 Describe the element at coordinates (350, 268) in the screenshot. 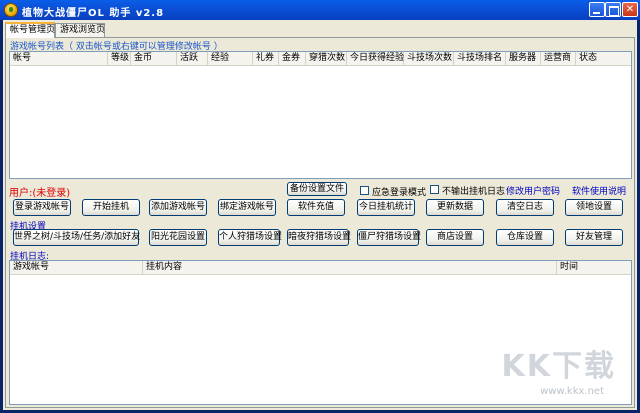

I see `col-log-content: 挂机内容` at that location.